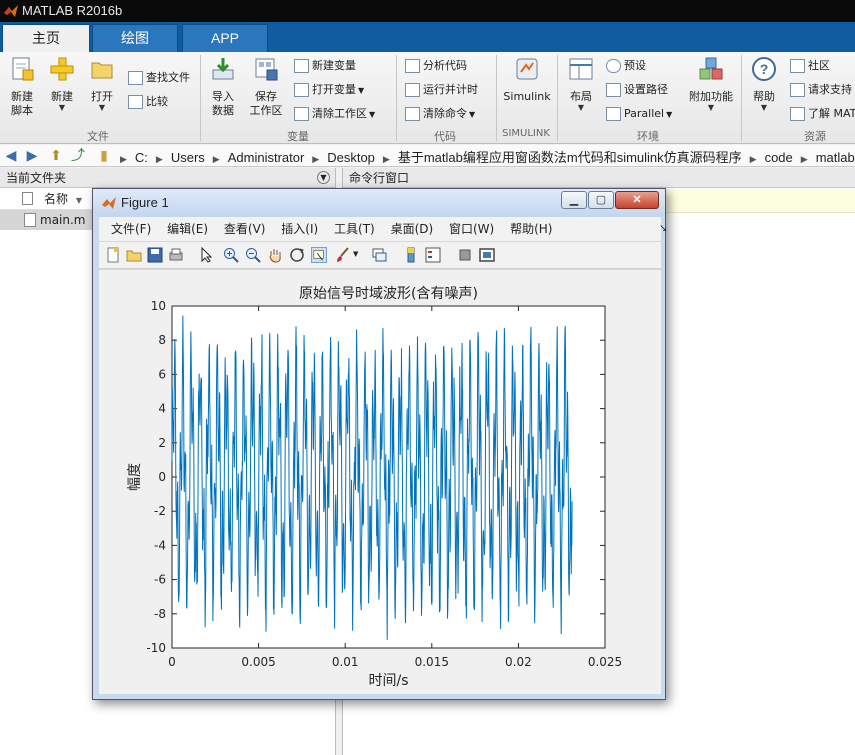 This screenshot has height=755, width=855. What do you see at coordinates (779, 157) in the screenshot?
I see `breadcrumb-item: code` at bounding box center [779, 157].